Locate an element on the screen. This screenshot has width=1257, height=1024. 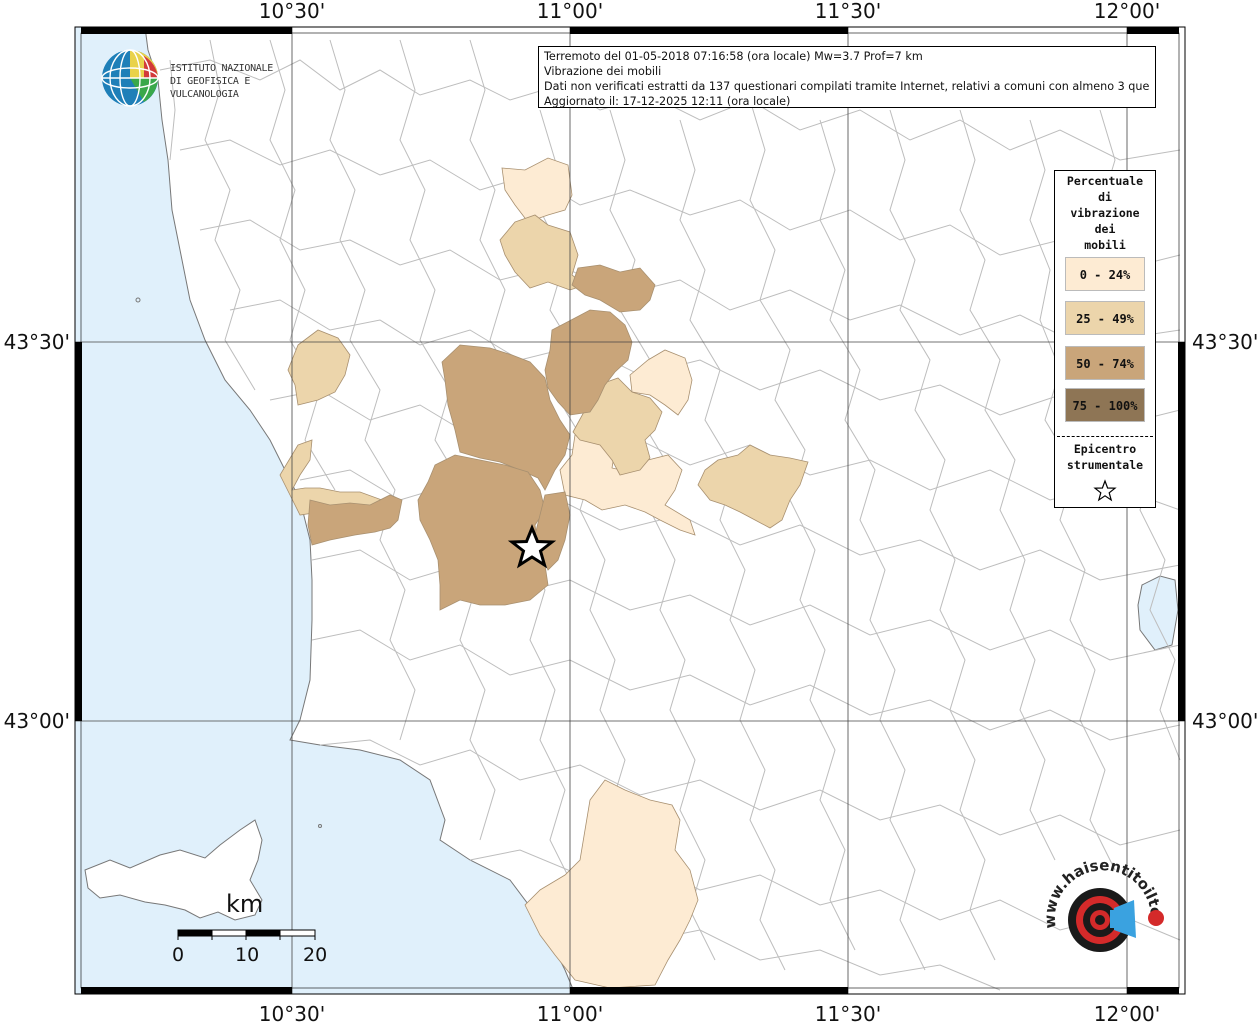
legend-title-line: dei is located at coordinates (1105, 229).